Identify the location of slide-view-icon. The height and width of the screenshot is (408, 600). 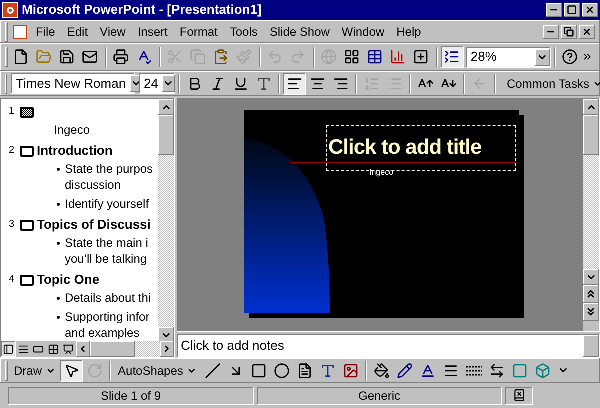
(38, 349).